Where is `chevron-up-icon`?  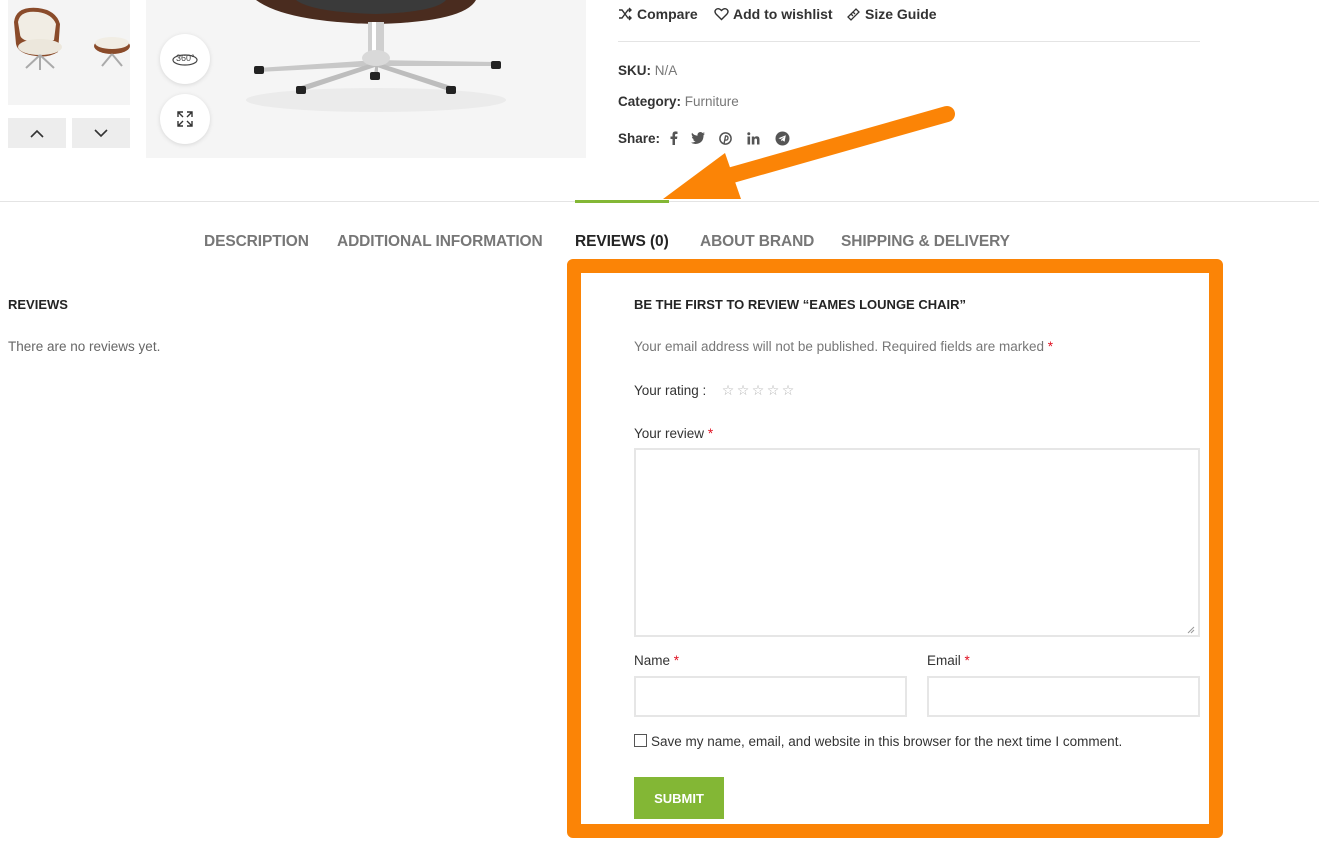
chevron-up-icon is located at coordinates (37, 133).